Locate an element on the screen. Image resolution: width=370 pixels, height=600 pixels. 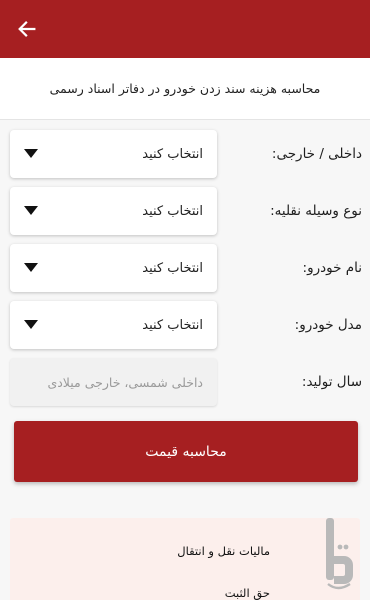
form-row-origin: داخلی / خارجی: انتخاب کنید is located at coordinates (185, 154).